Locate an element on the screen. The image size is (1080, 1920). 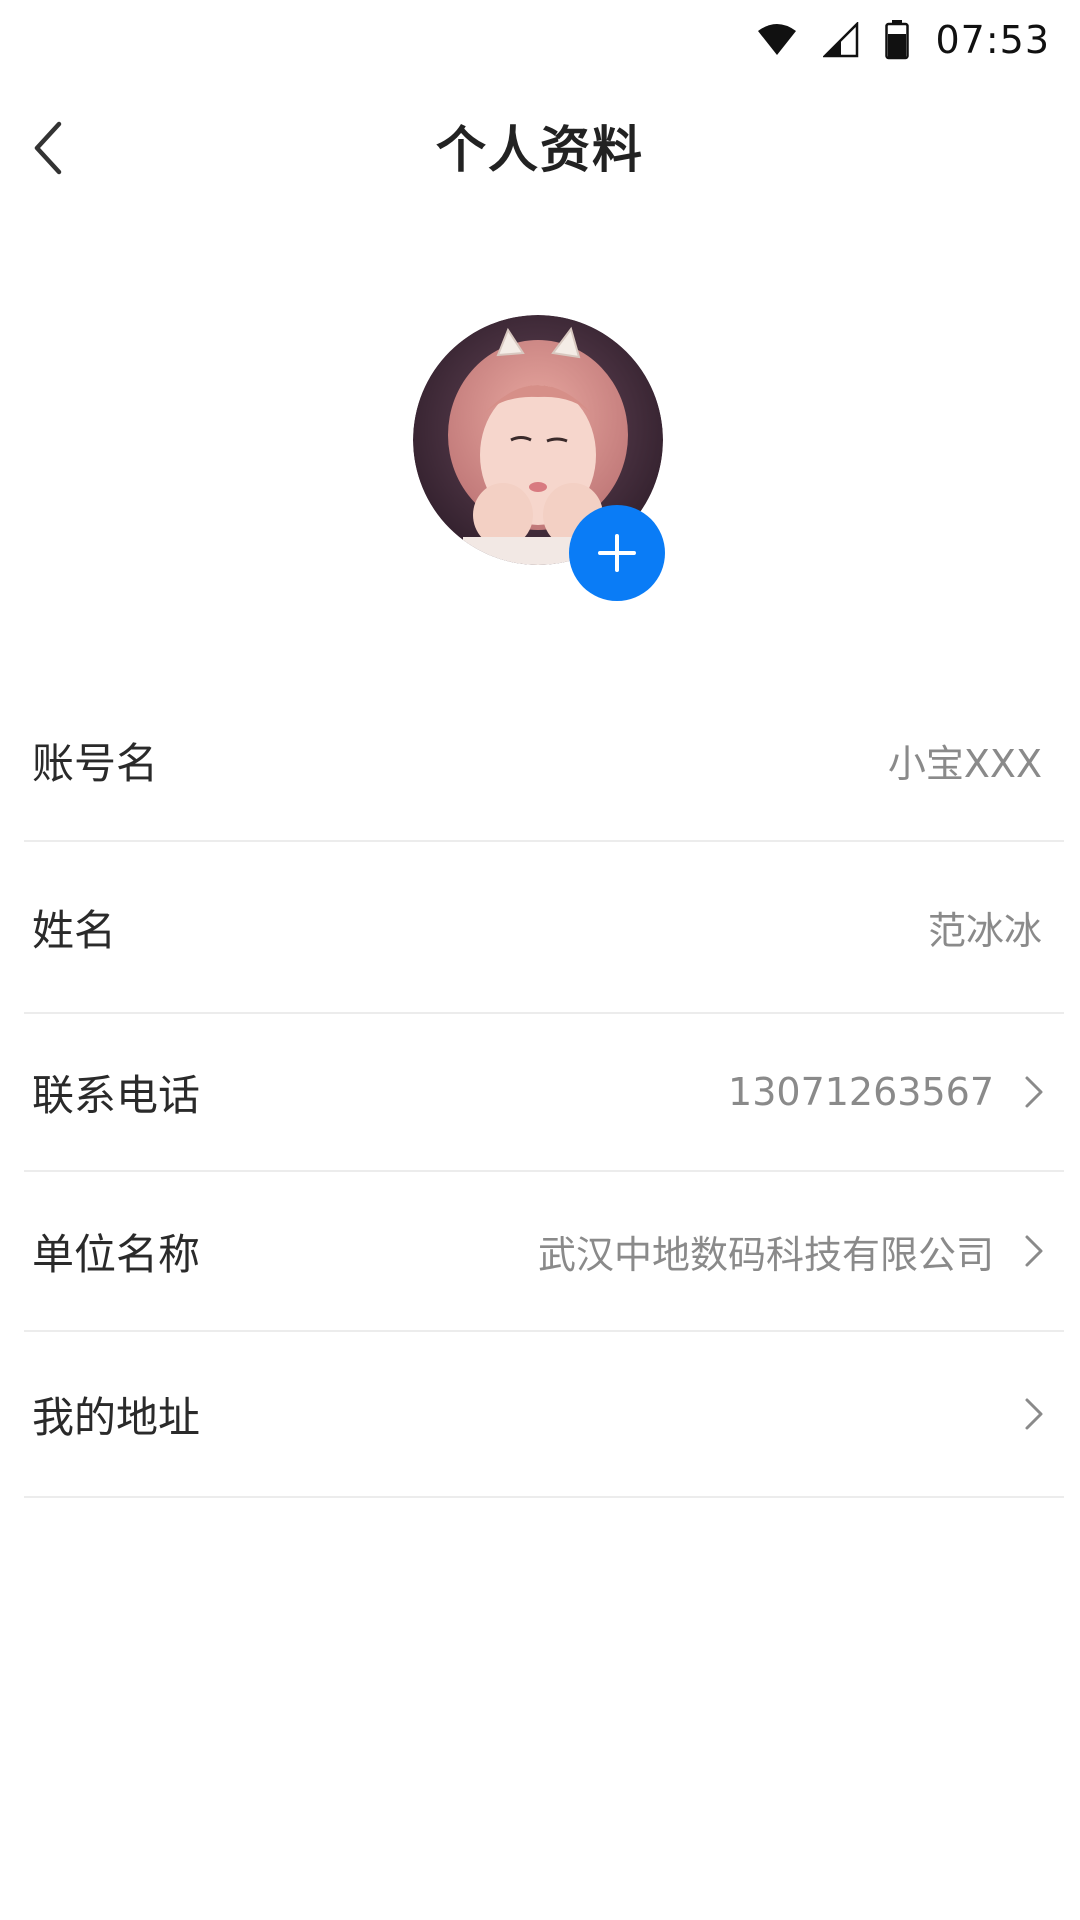
row-value: 小宝XXX is located at coordinates (964, 763).